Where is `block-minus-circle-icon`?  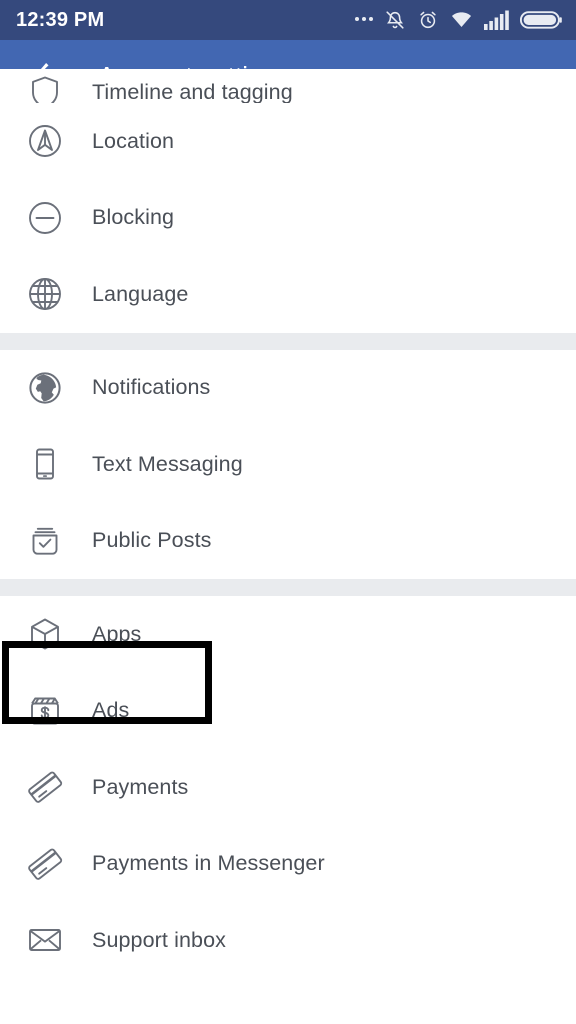
block-minus-circle-icon is located at coordinates (45, 218).